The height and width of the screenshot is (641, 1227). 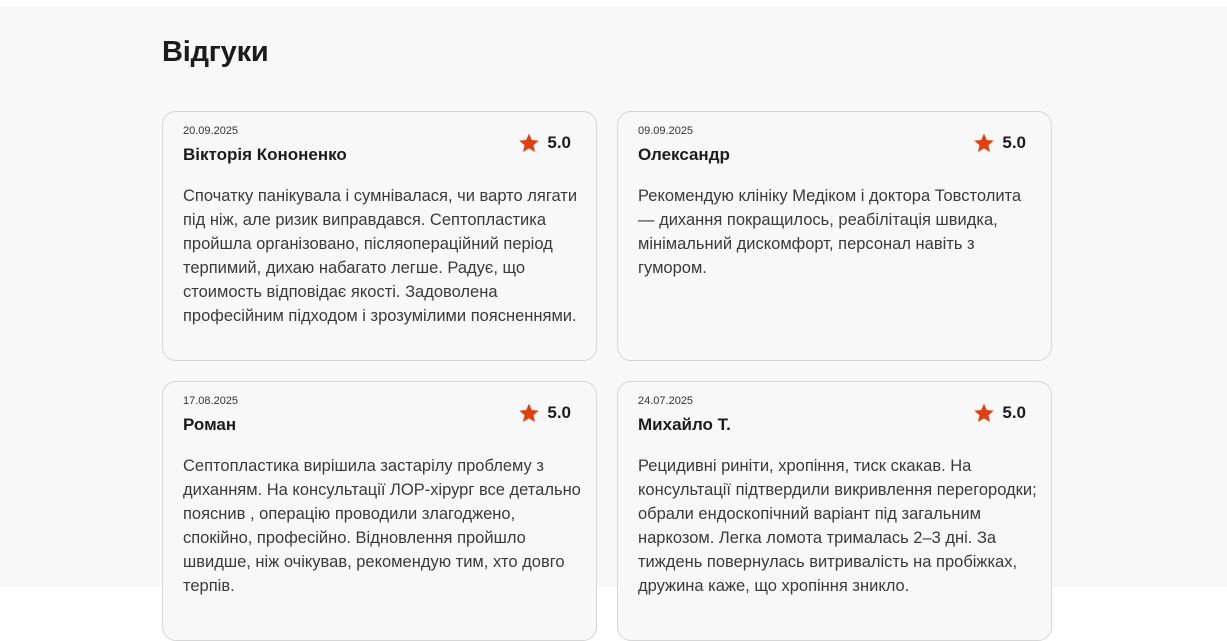 I want to click on review-author: Вікторія Кононенко, so click(x=265, y=154).